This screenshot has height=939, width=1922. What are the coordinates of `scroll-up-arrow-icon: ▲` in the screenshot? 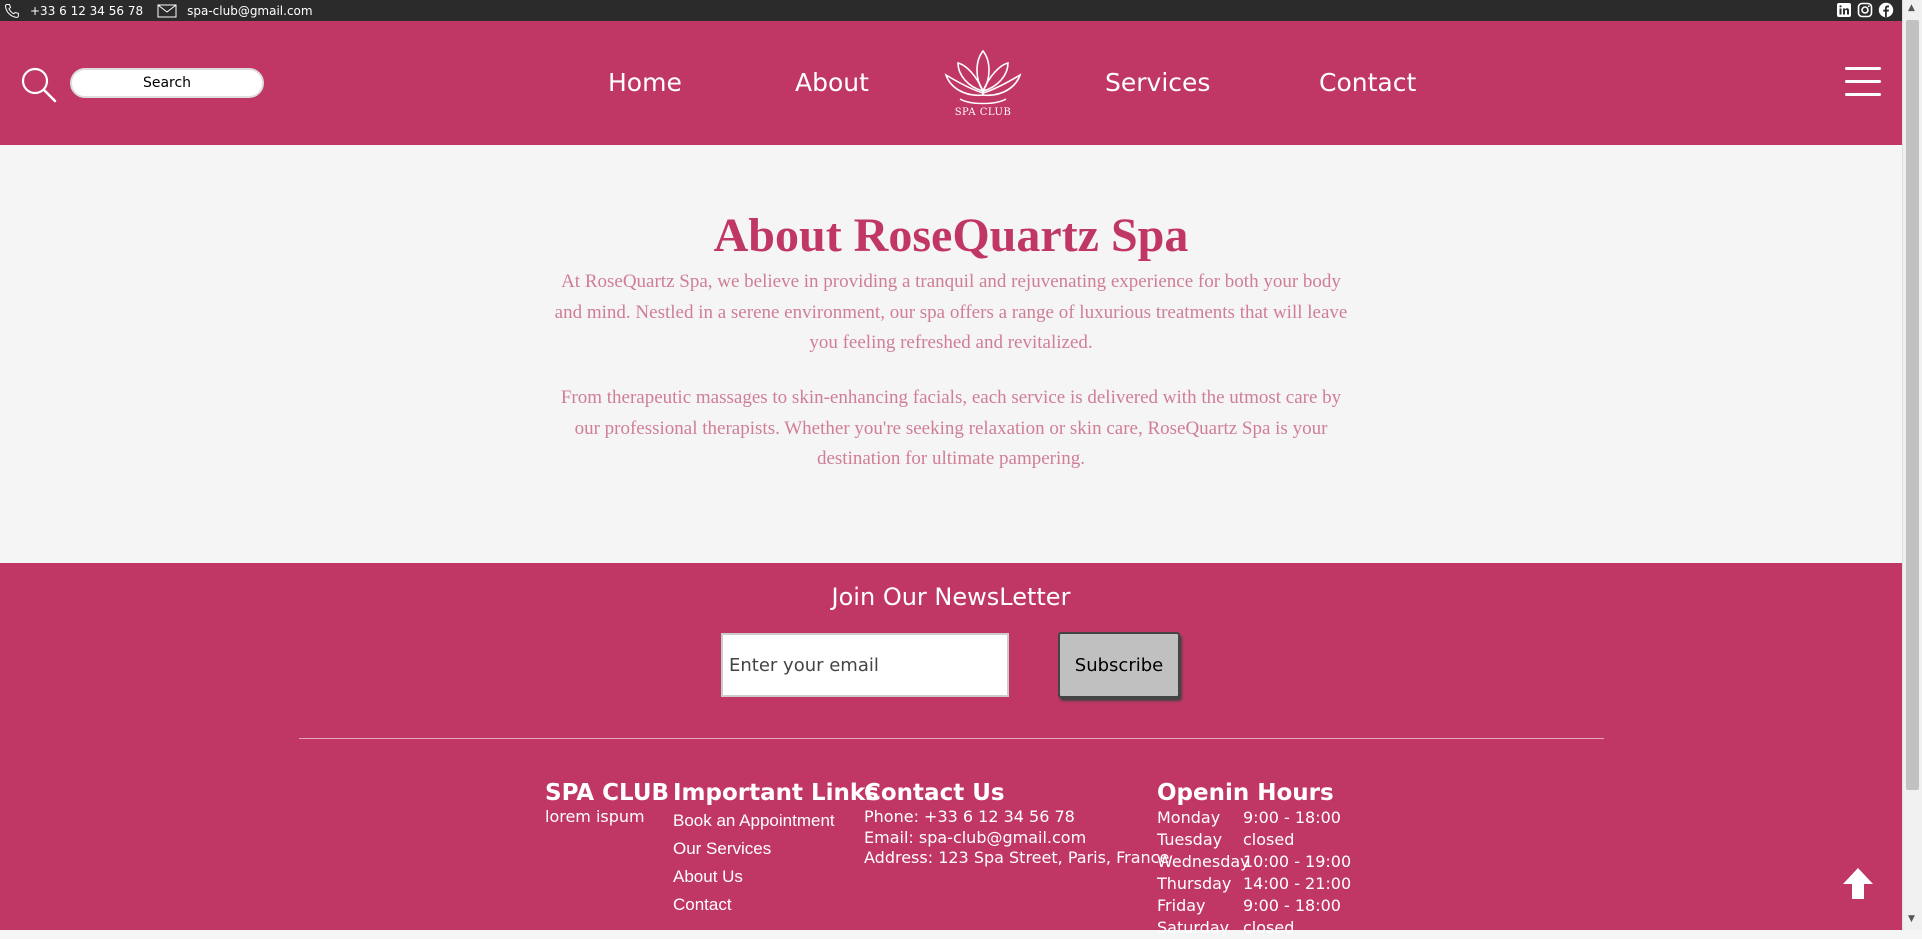 It's located at (1911, 8).